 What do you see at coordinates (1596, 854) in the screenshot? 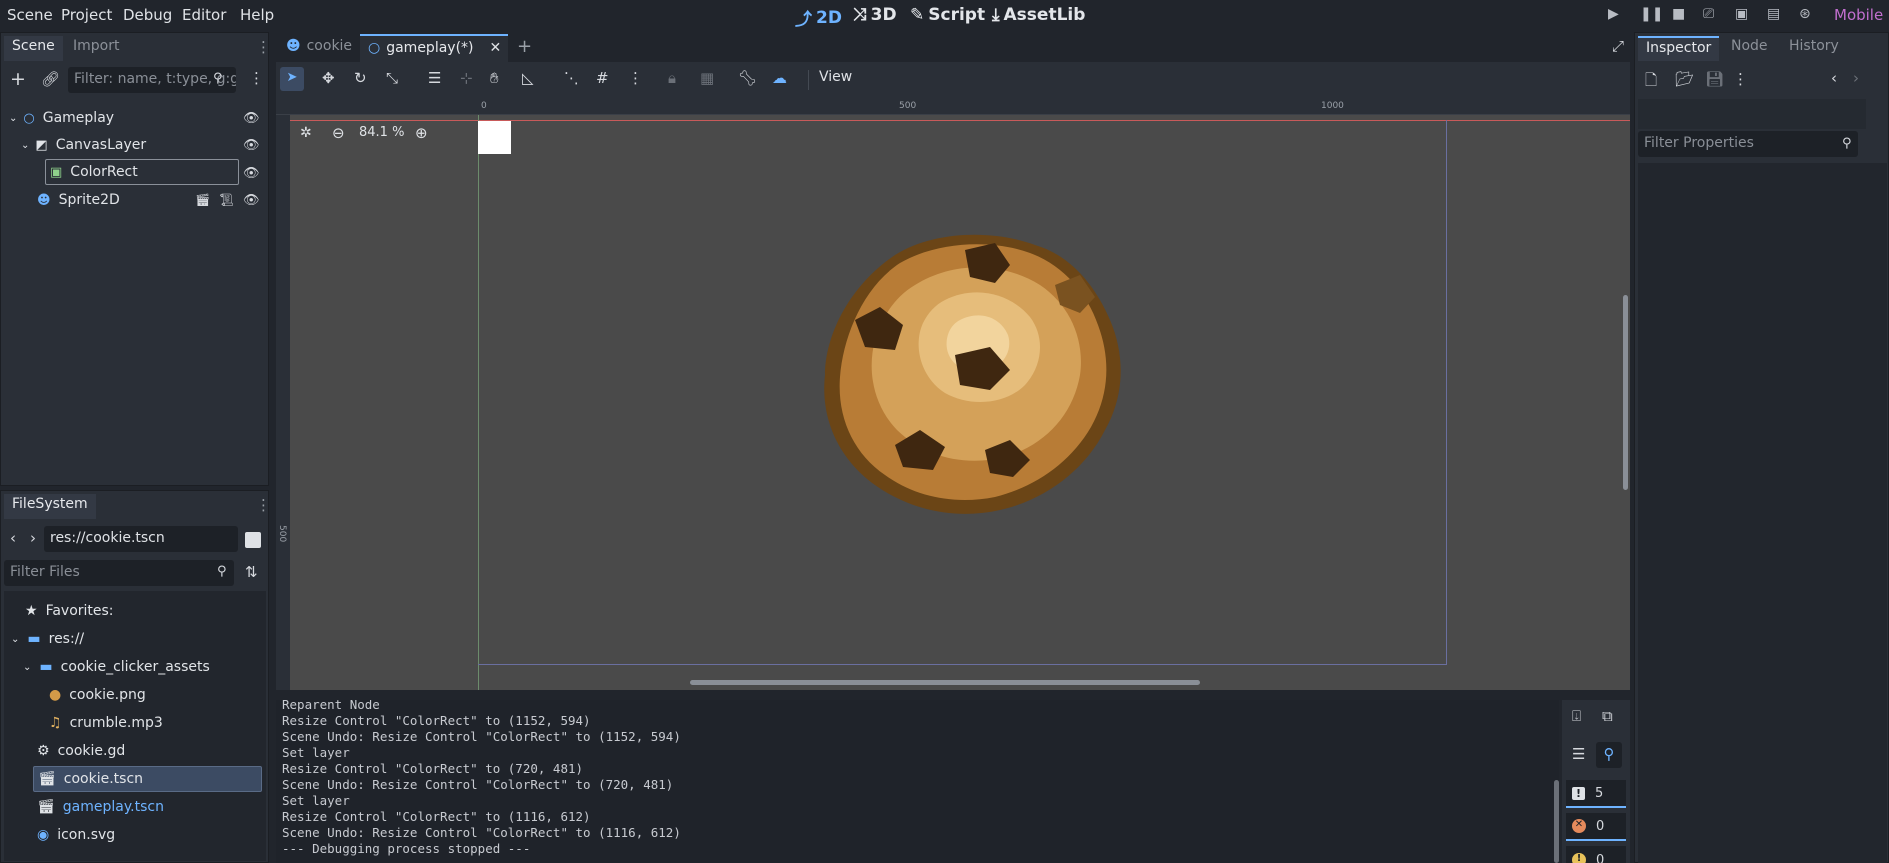
I see `filter-warnings-toggle: ! 0` at bounding box center [1596, 854].